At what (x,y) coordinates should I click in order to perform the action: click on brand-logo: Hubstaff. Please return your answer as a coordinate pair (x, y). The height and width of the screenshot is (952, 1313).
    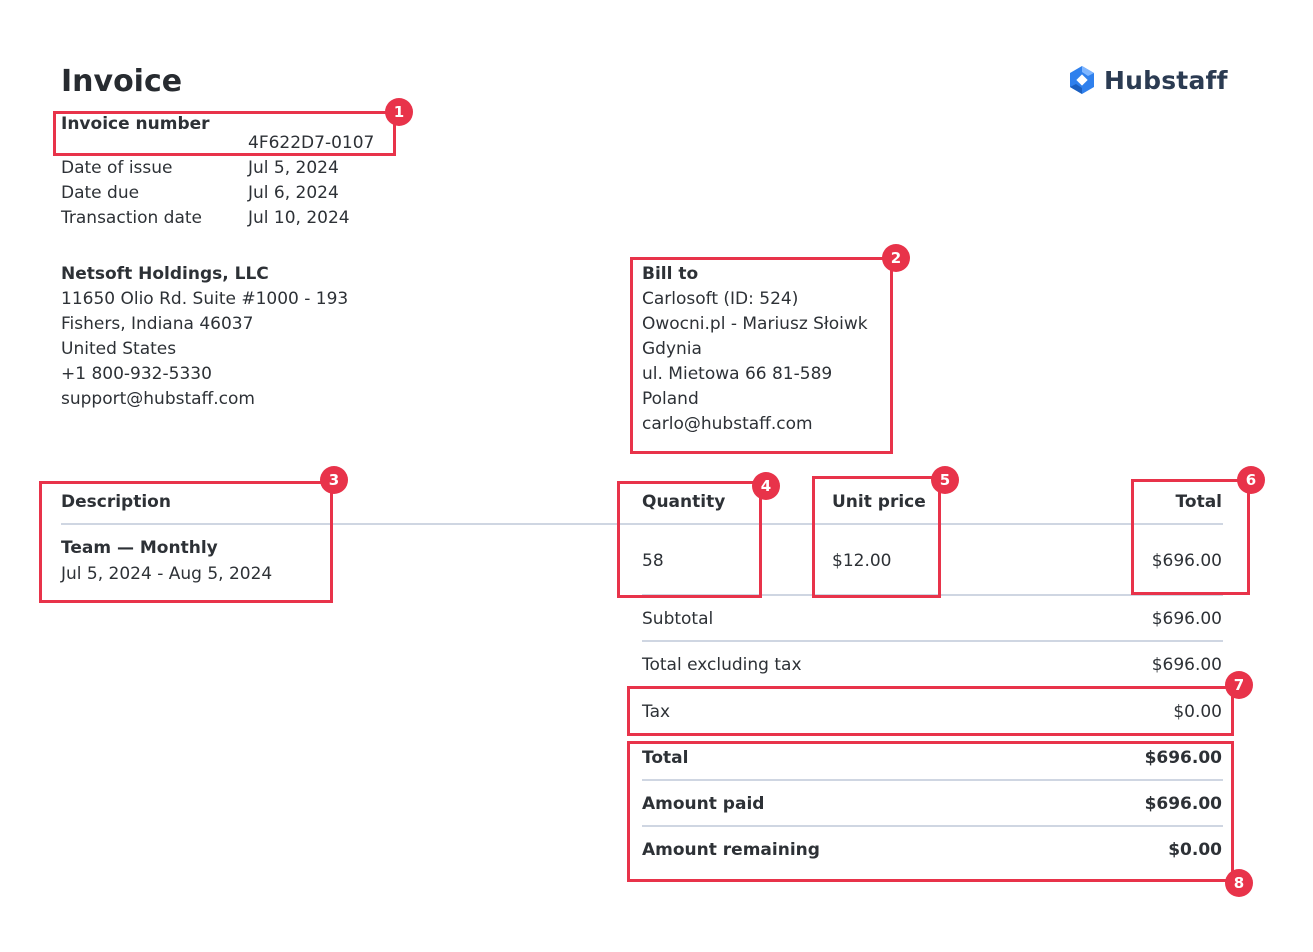
    Looking at the image, I should click on (1147, 80).